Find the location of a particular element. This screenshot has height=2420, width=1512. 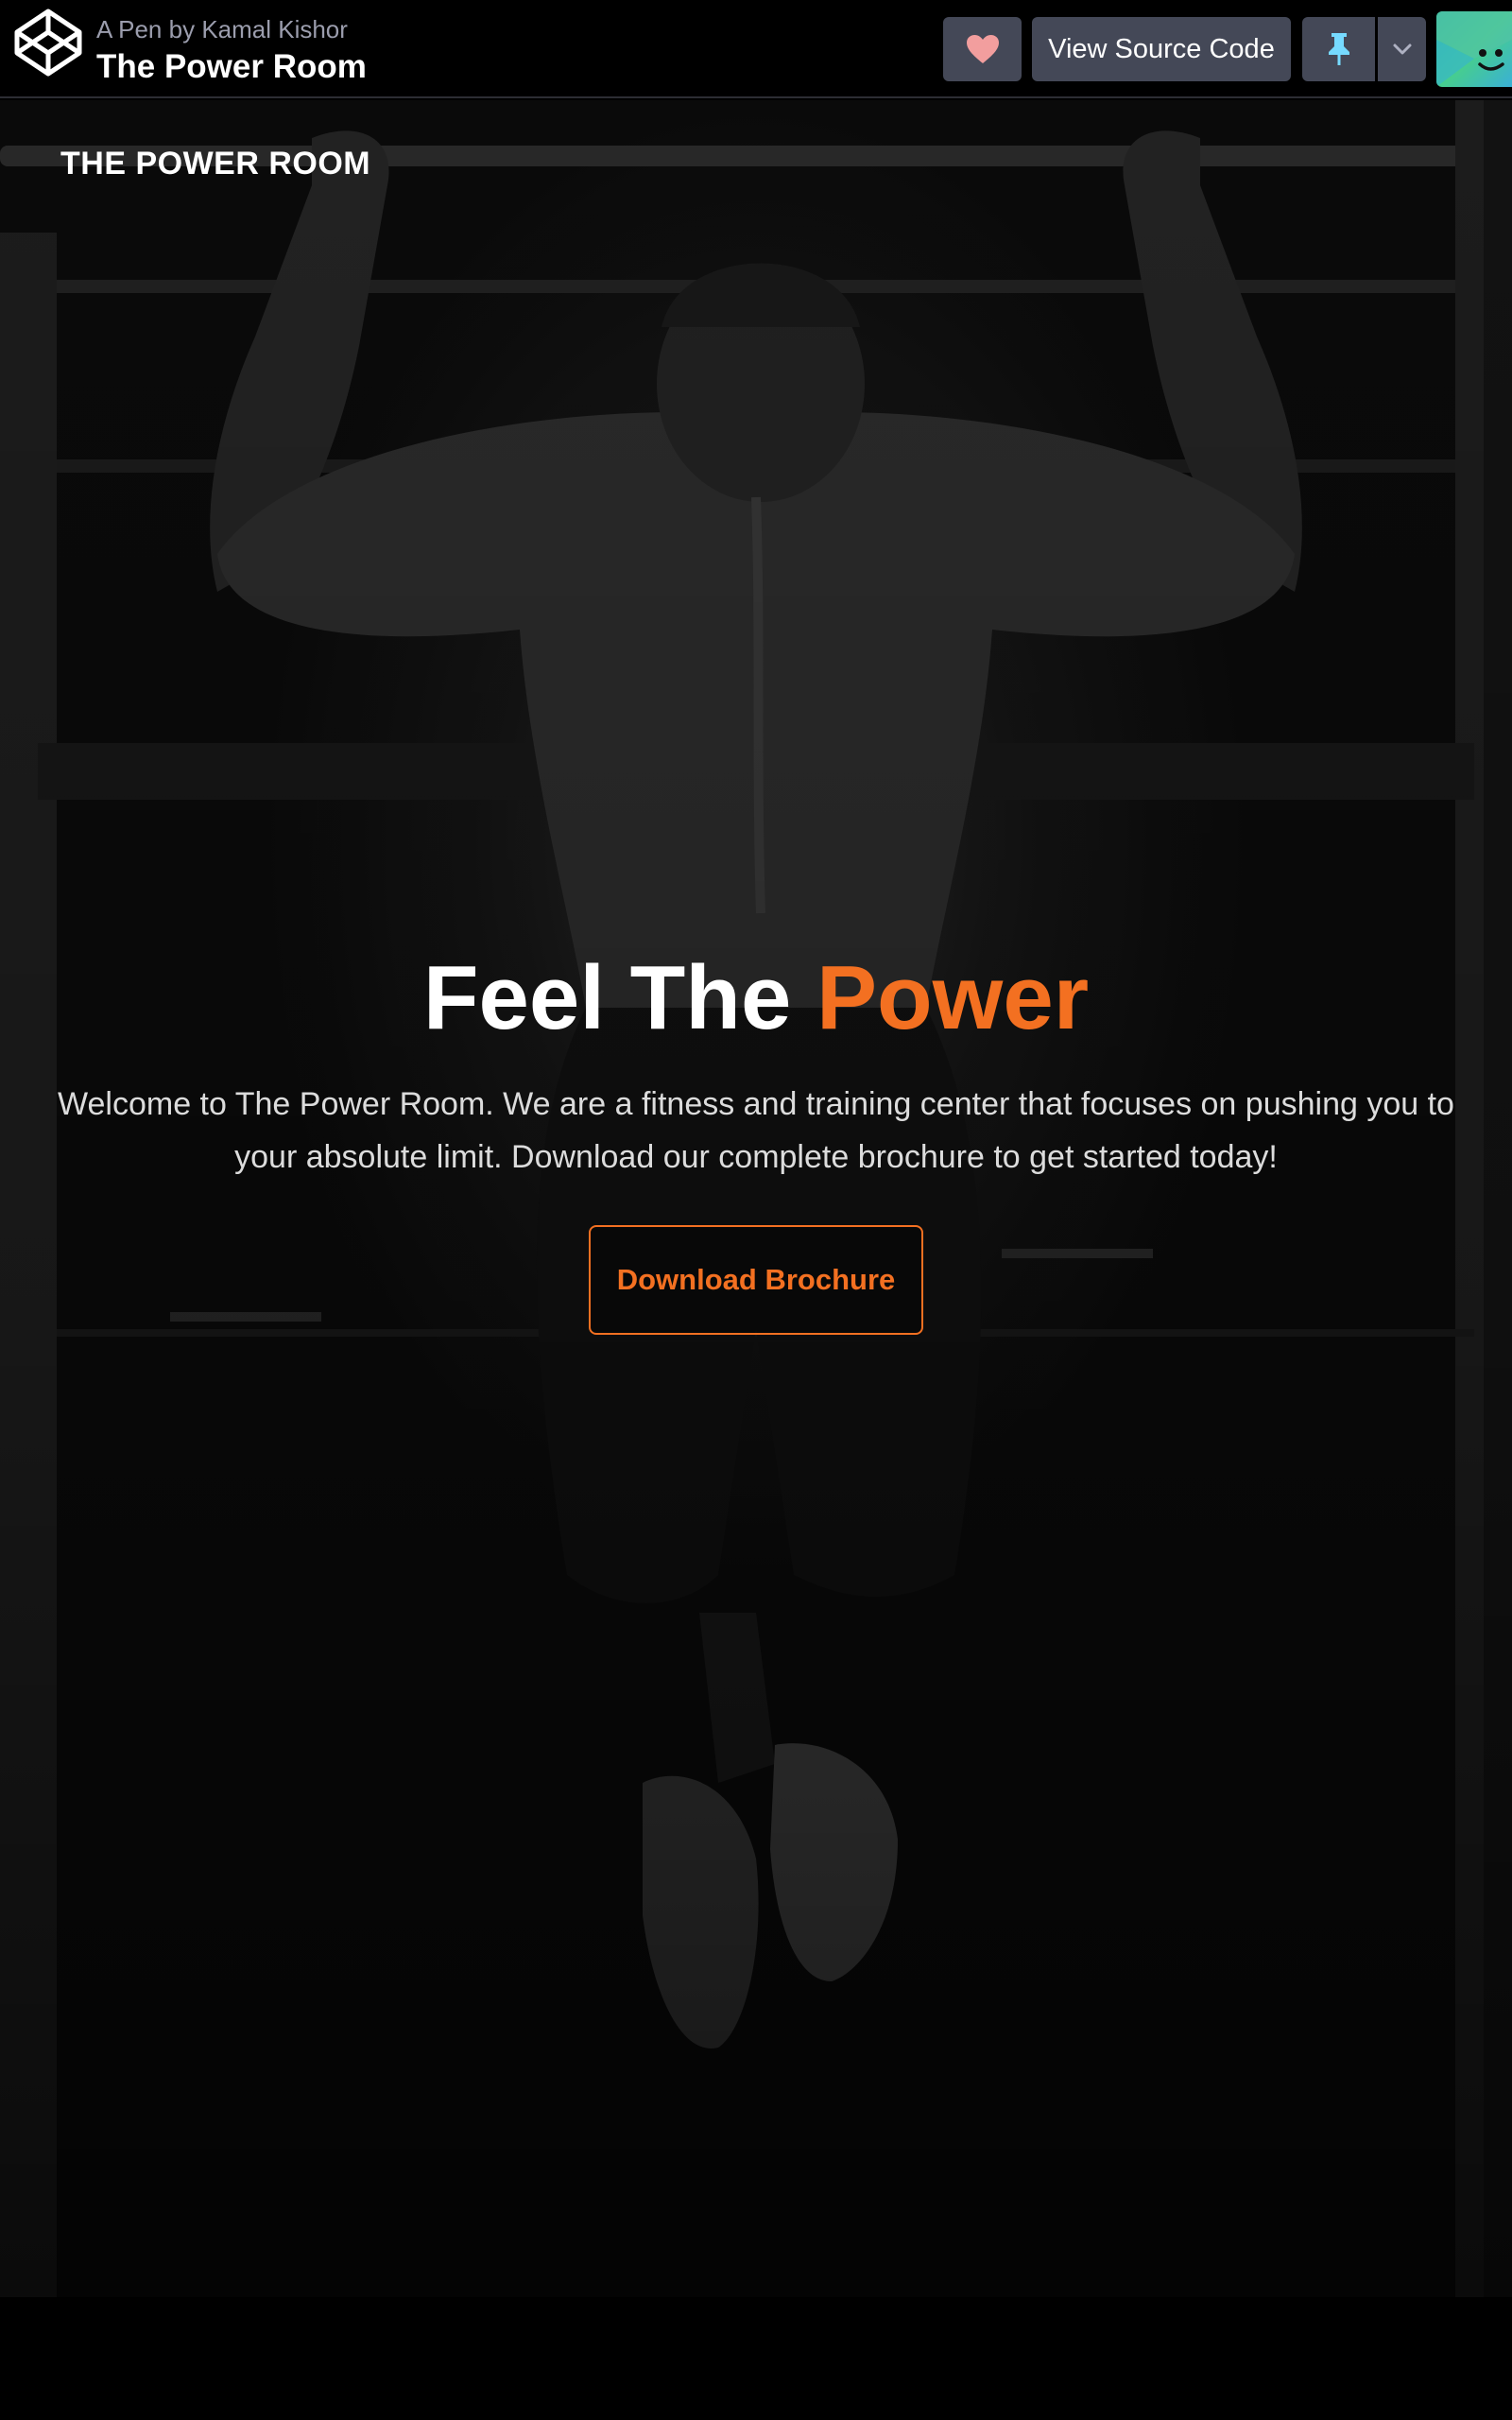

view-source-button: View Source Code is located at coordinates (1161, 49).